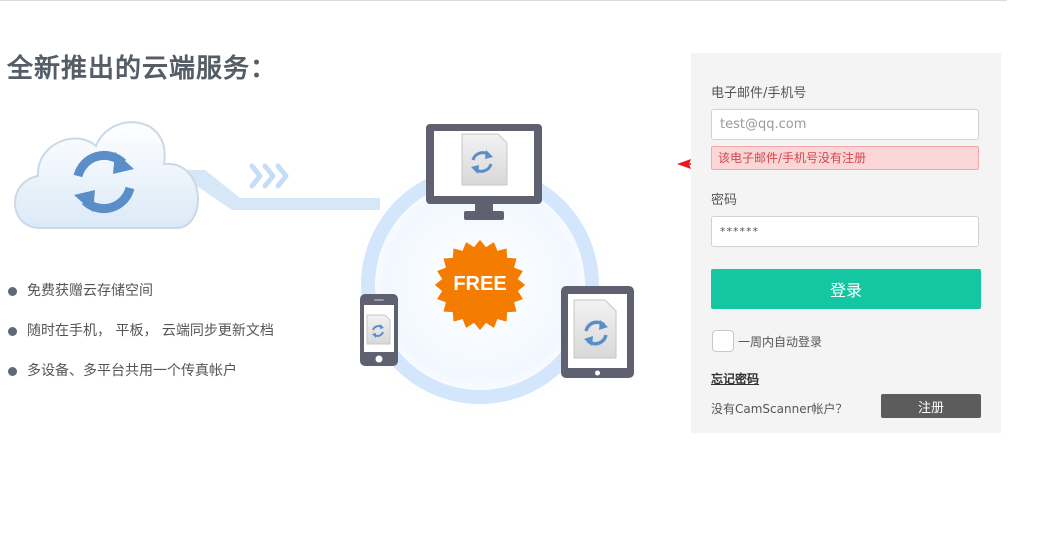 This screenshot has height=540, width=1039. Describe the element at coordinates (845, 158) in the screenshot. I see `email-error-message: 该电子邮件/手机号没有注册` at that location.